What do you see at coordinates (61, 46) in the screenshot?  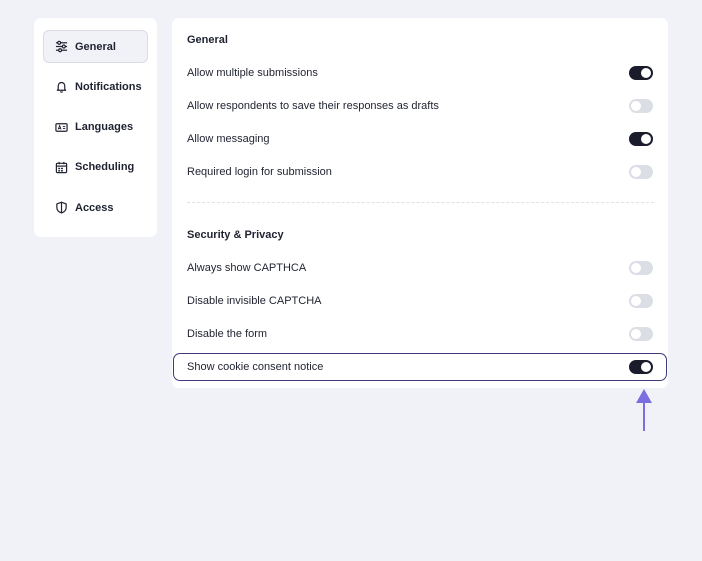 I see `sliders-icon` at bounding box center [61, 46].